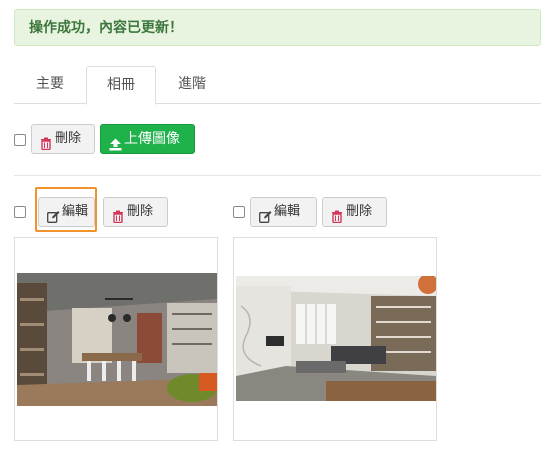 The image size is (541, 470). I want to click on photo-2-delete-button: 刪除, so click(354, 212).